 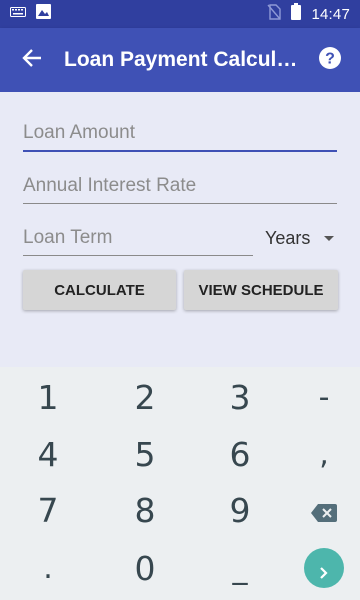 I want to click on key-2: 2, so click(x=145, y=397).